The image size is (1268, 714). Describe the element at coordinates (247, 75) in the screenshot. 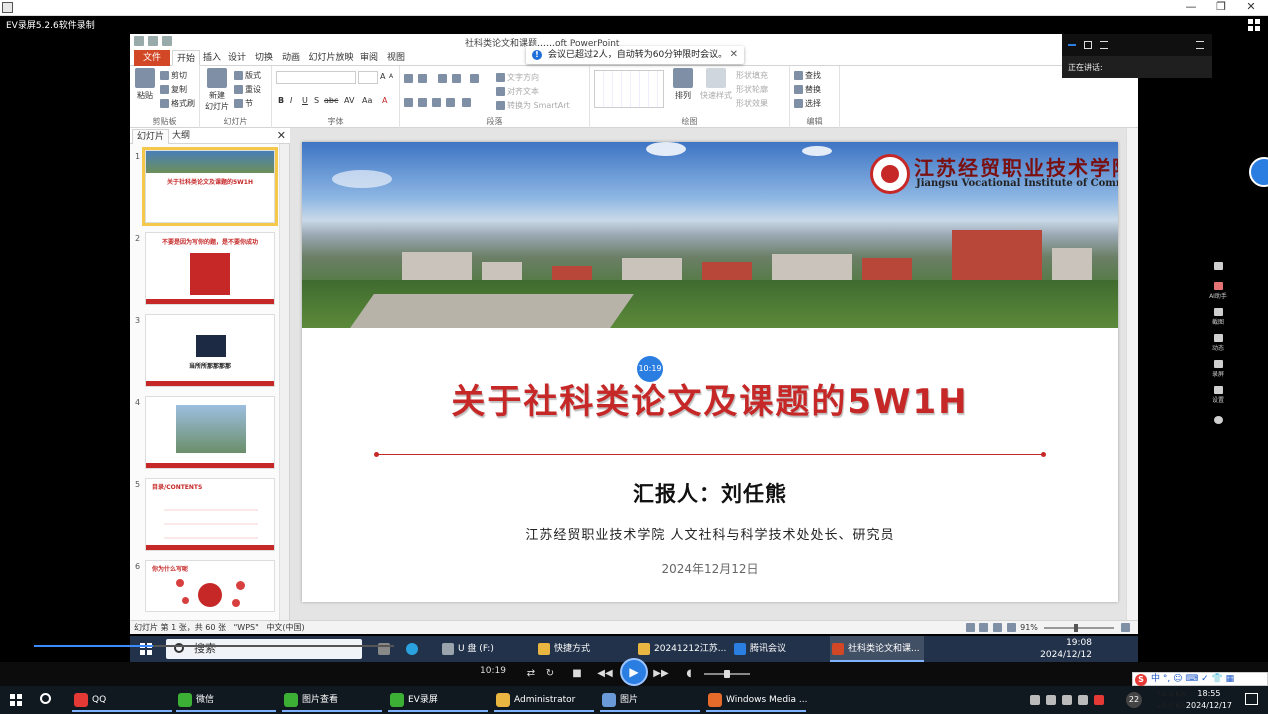

I see `layout-button: 版式` at that location.